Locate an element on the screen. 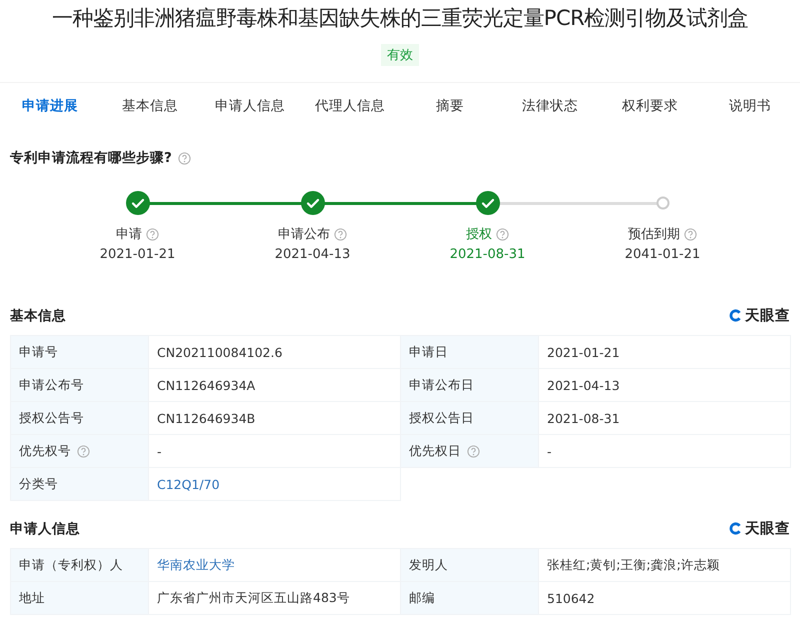 The image size is (800, 624). field-label: 申请公布号 is located at coordinates (51, 385).